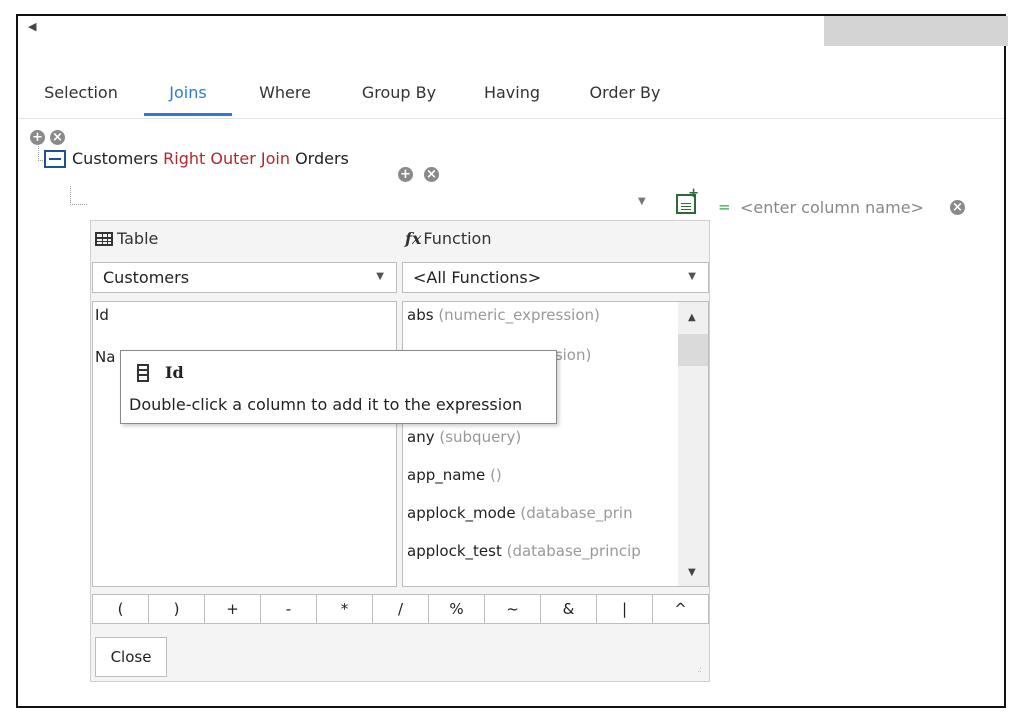 This screenshot has height=726, width=1024. Describe the element at coordinates (143, 373) in the screenshot. I see `column-icon` at that location.